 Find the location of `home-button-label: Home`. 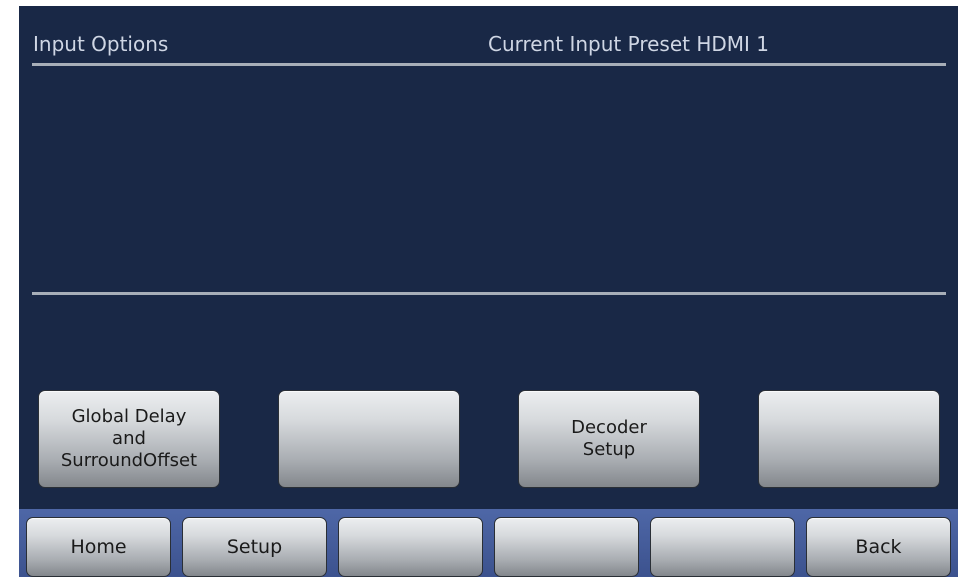

home-button-label: Home is located at coordinates (98, 547).